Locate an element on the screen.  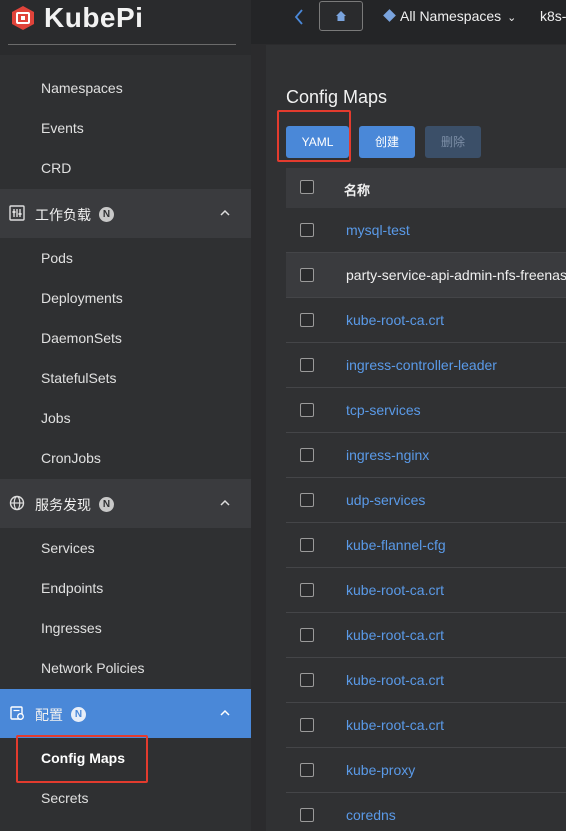
sidebar-item-label: Ingresses is located at coordinates (71, 628).